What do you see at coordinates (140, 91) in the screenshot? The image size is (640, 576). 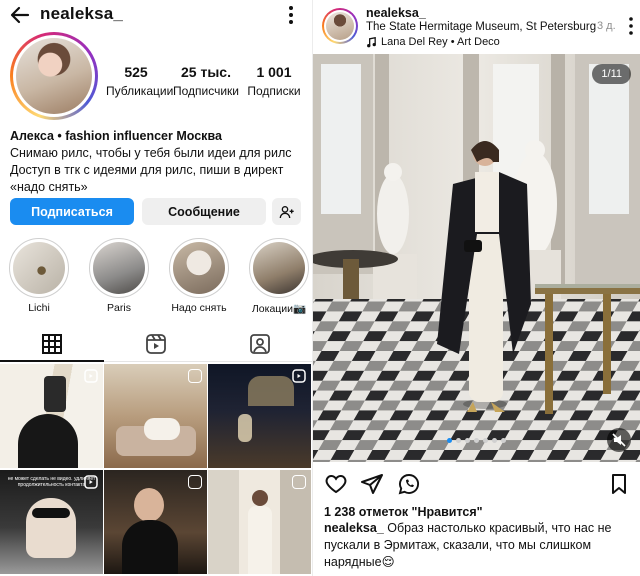 I see `stat-posts-label: Публикации` at bounding box center [140, 91].